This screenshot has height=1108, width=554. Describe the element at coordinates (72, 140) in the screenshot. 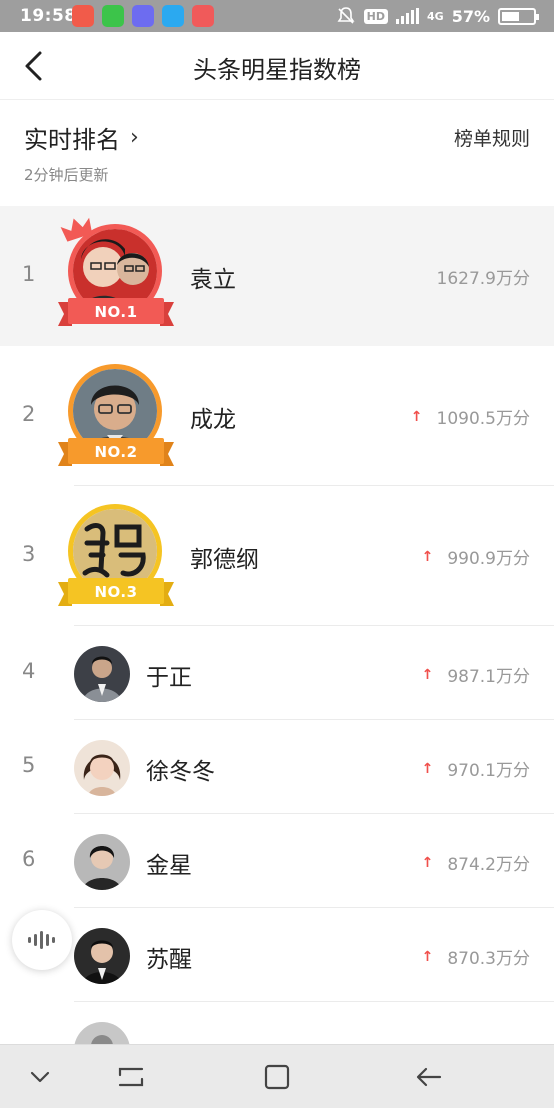

I see `realtime-label: 实时排名` at that location.